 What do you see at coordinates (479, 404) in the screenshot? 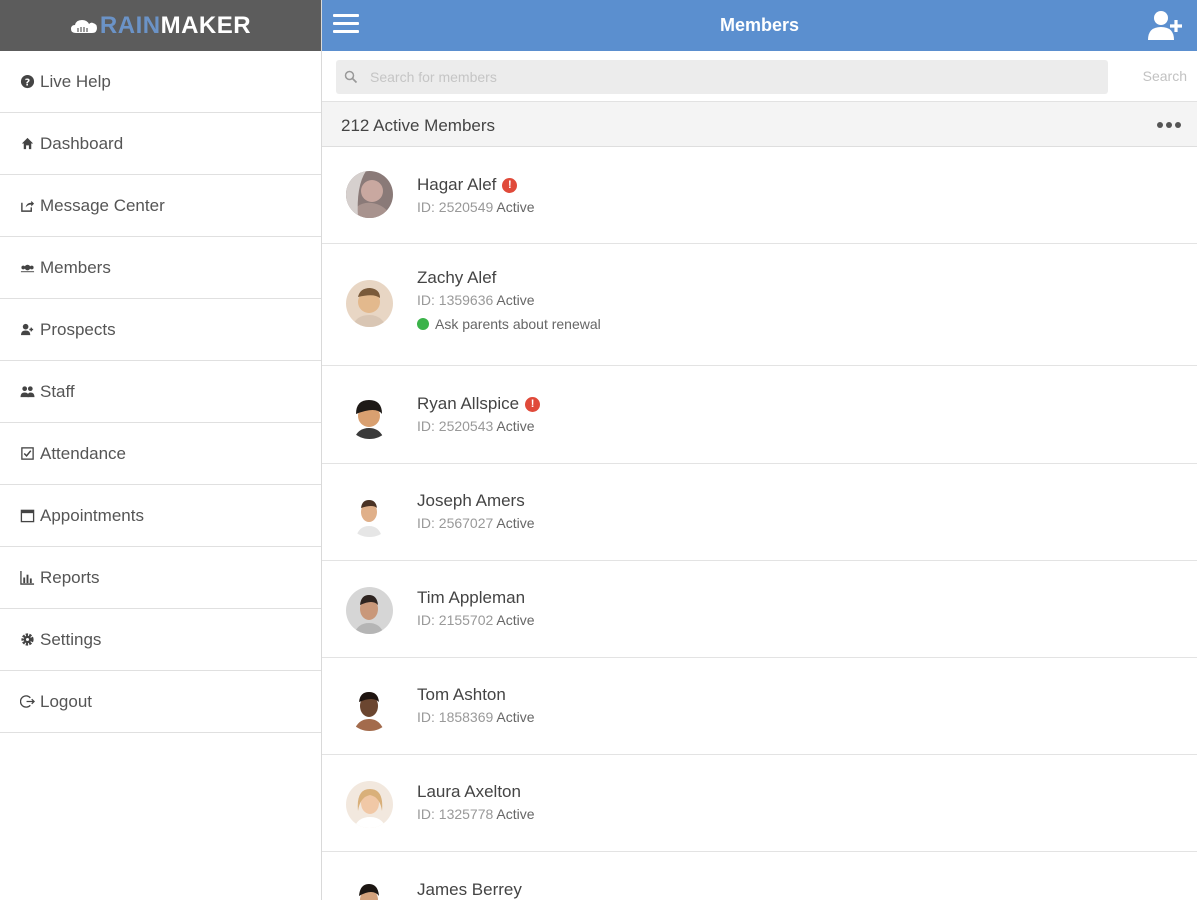
I see `member-name: Ryan Allspice!` at bounding box center [479, 404].